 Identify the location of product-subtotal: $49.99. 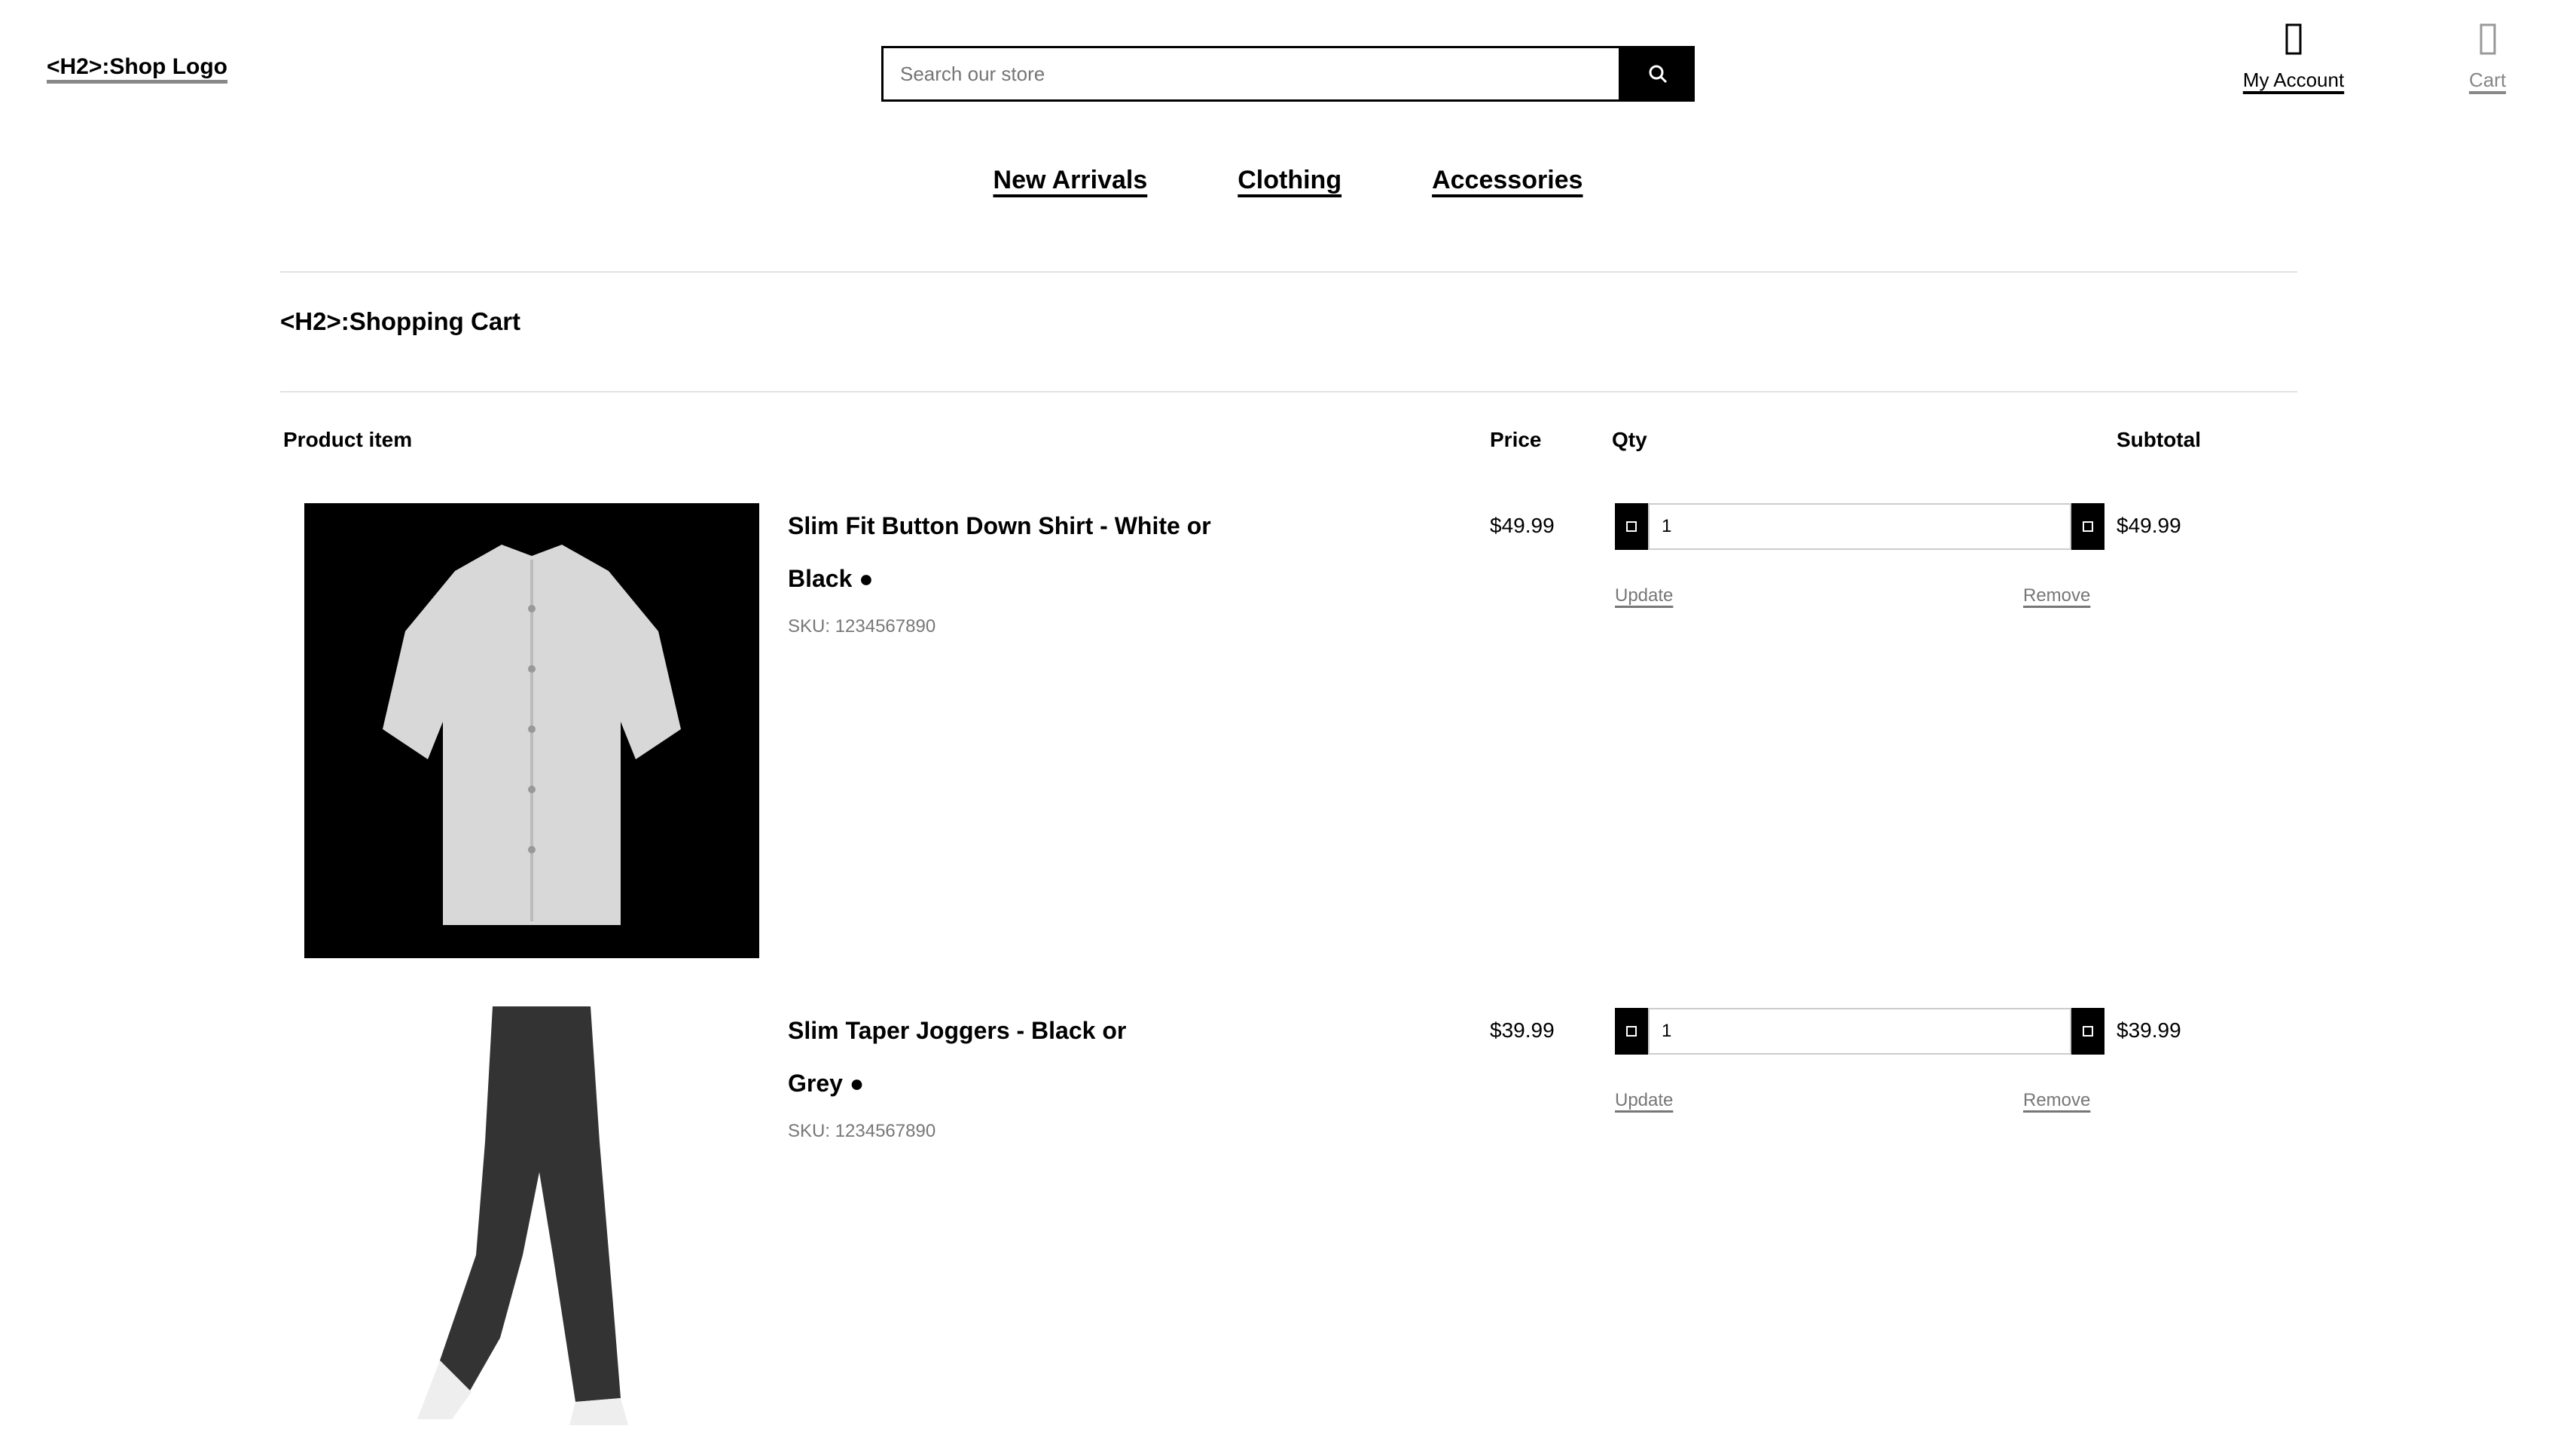
(2149, 525).